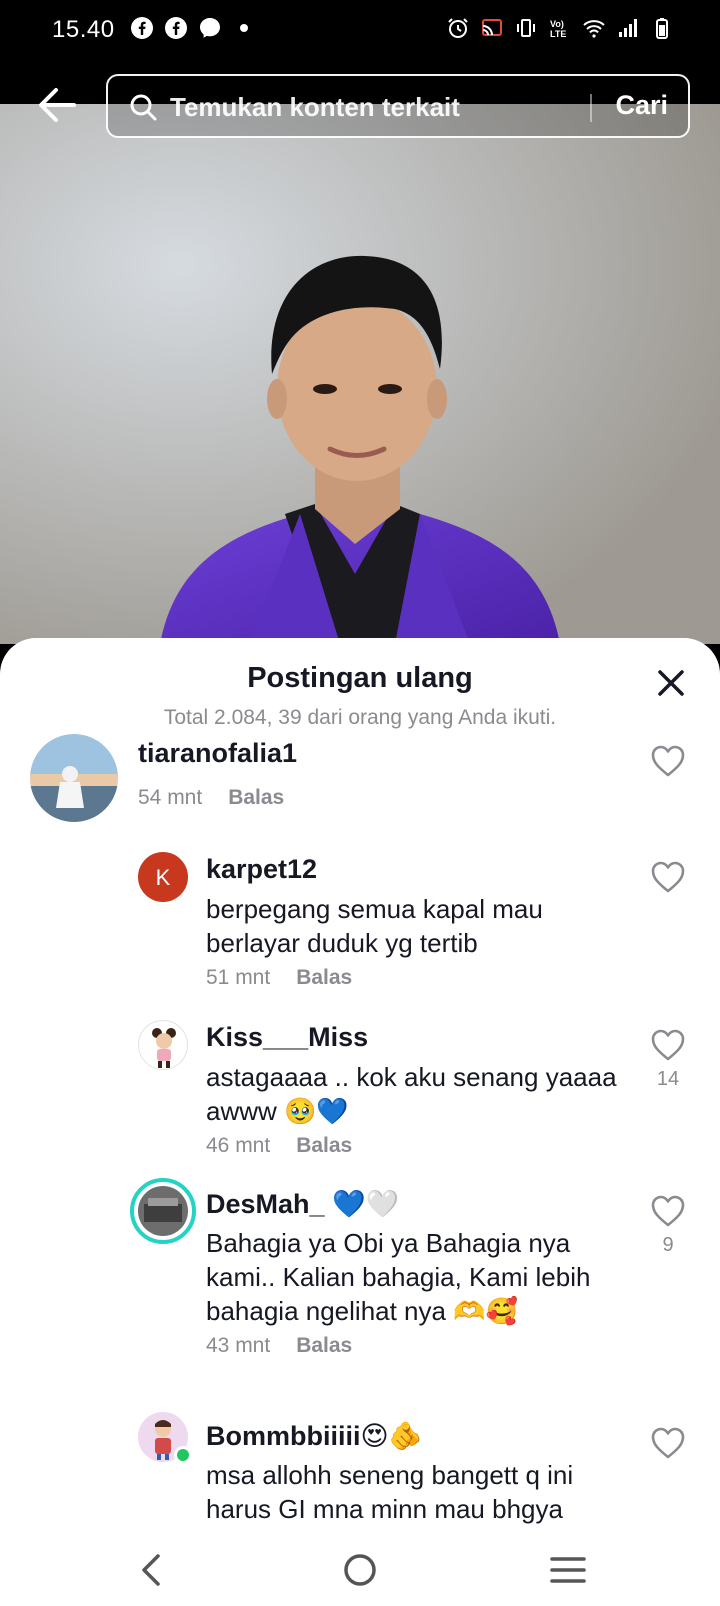  I want to click on system-nav-bar, so click(360, 1570).